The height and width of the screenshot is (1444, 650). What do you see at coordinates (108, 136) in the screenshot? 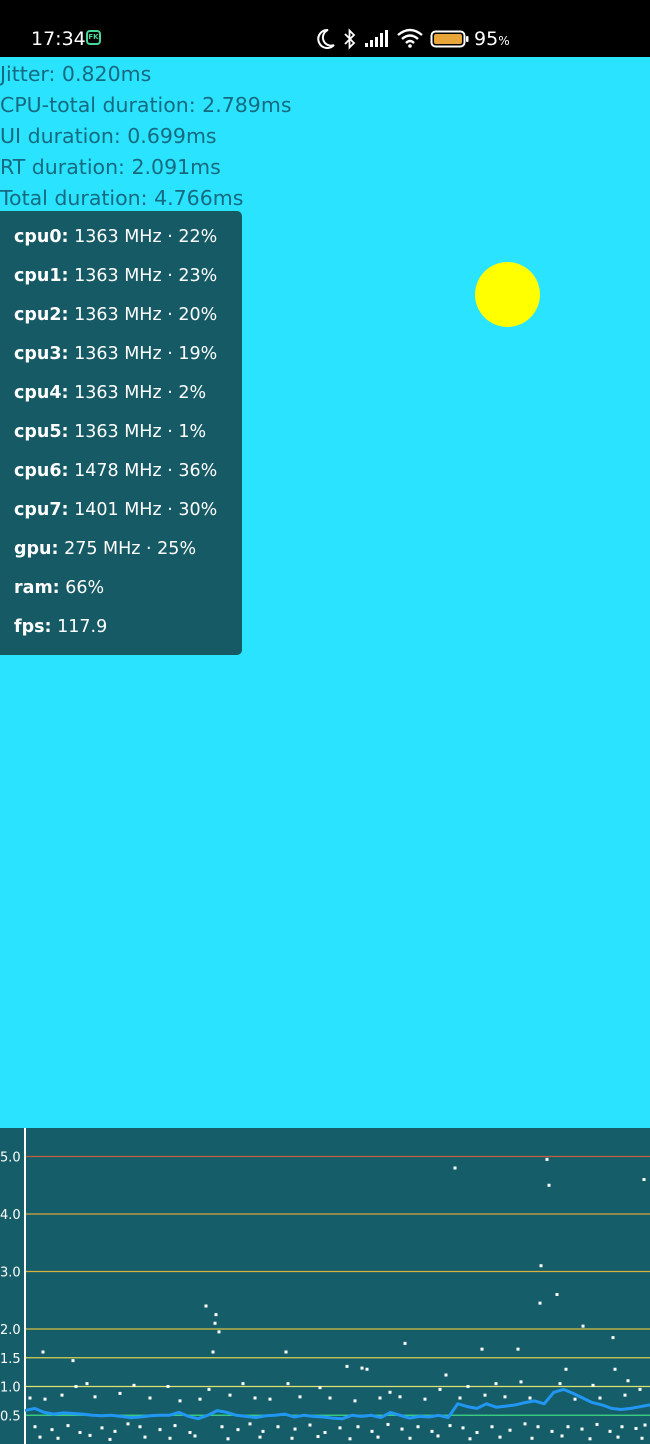
I see `ui-duration-metric: UI duration: 0.699ms` at bounding box center [108, 136].